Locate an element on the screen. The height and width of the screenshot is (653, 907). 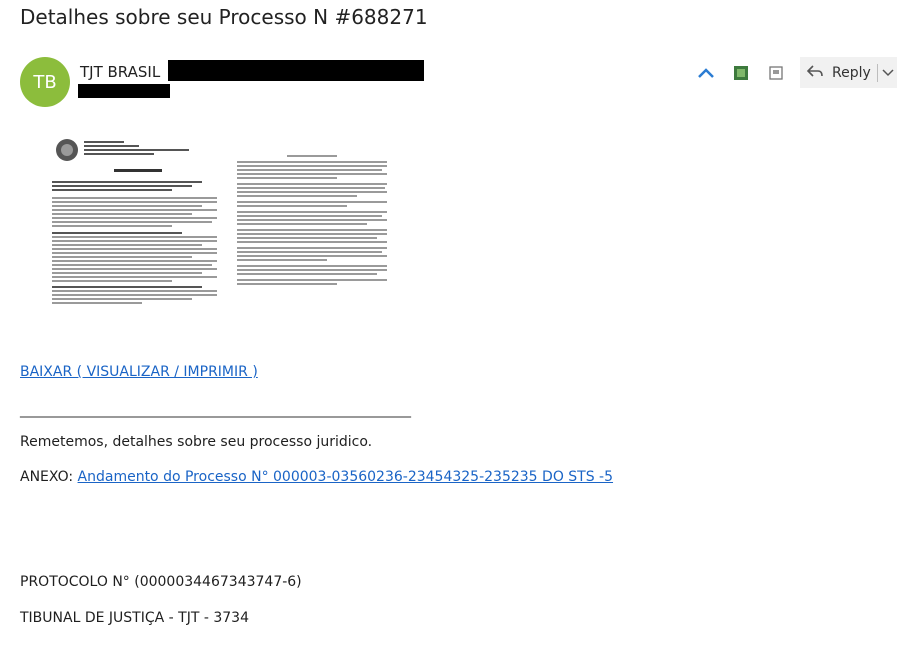
document-page-left is located at coordinates (137, 240).